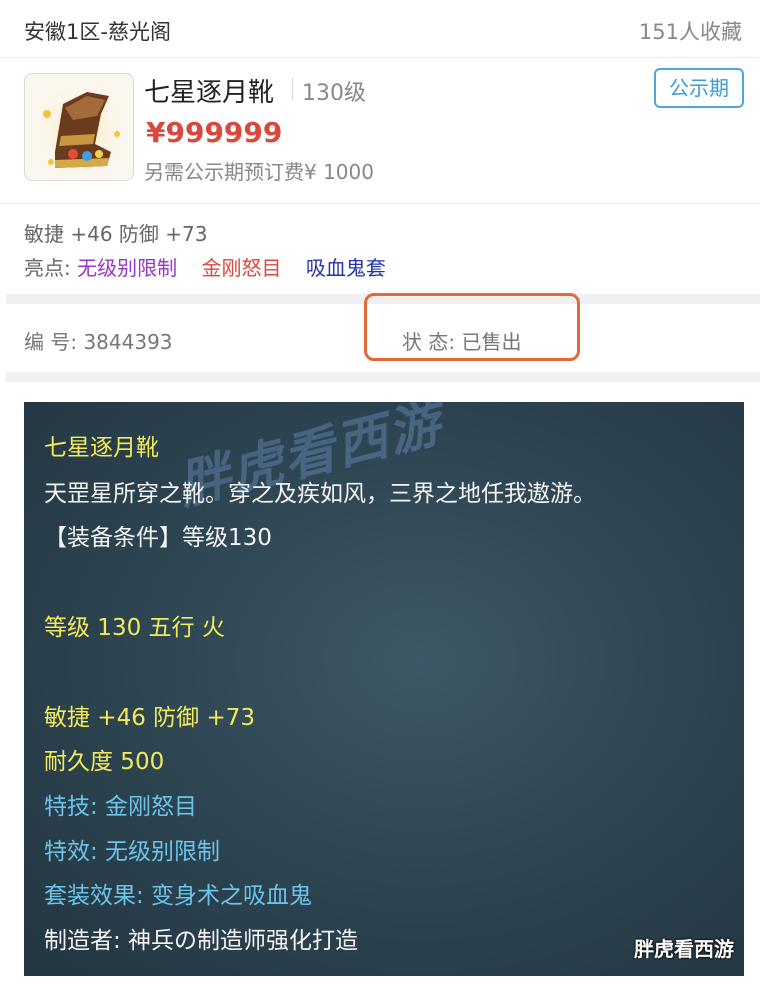 This screenshot has width=760, height=988. What do you see at coordinates (121, 807) in the screenshot?
I see `desc-skill: 特技: 金刚怒目` at bounding box center [121, 807].